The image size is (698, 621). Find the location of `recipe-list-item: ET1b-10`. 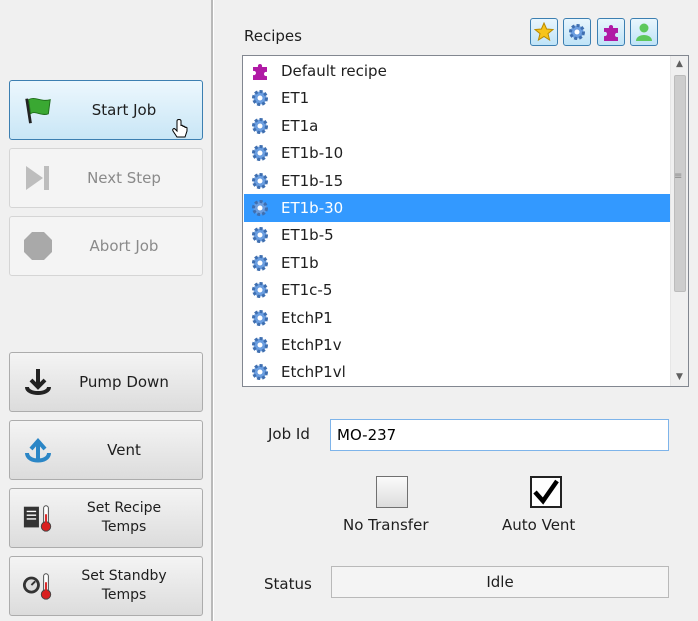

recipe-list-item: ET1b-10 is located at coordinates (458, 153).